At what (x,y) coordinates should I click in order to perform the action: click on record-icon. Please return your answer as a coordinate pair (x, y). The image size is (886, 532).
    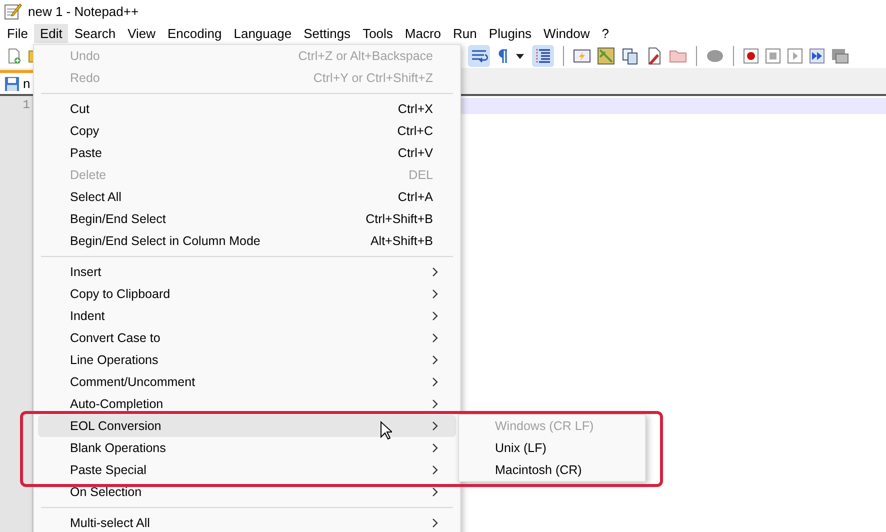
    Looking at the image, I should click on (751, 56).